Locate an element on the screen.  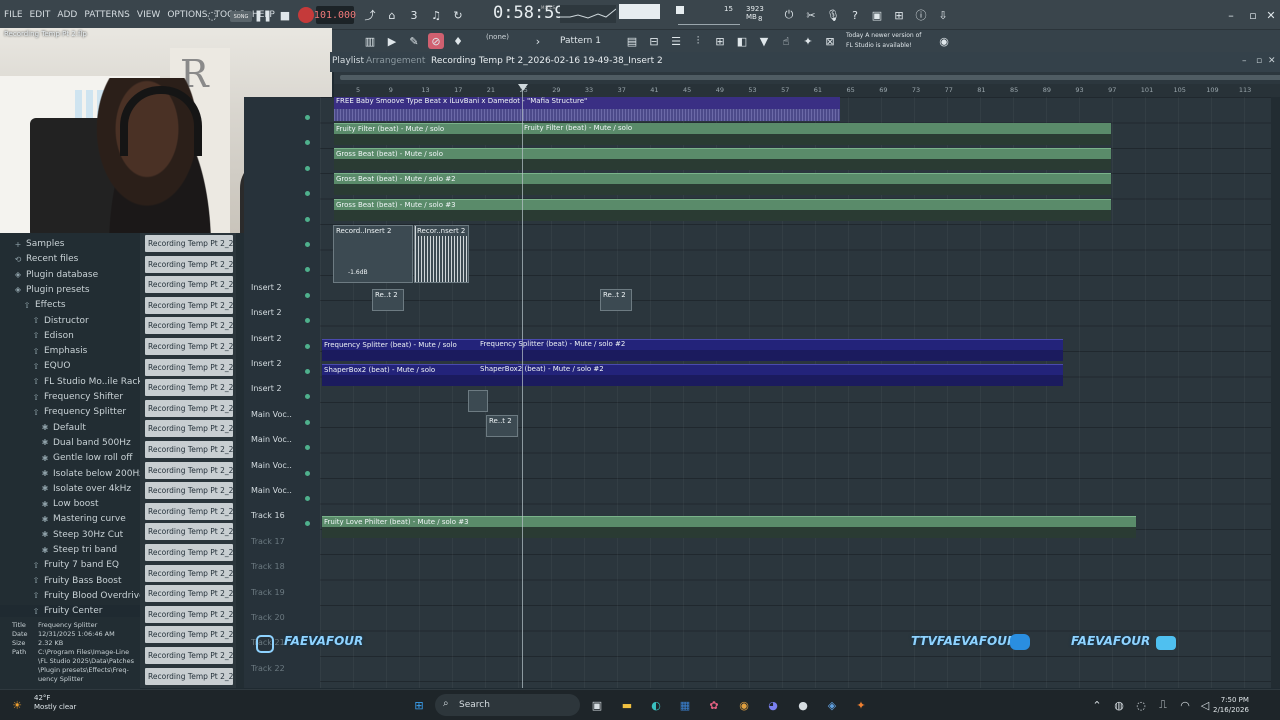
piano-icon: ▥ is located at coordinates (370, 41).